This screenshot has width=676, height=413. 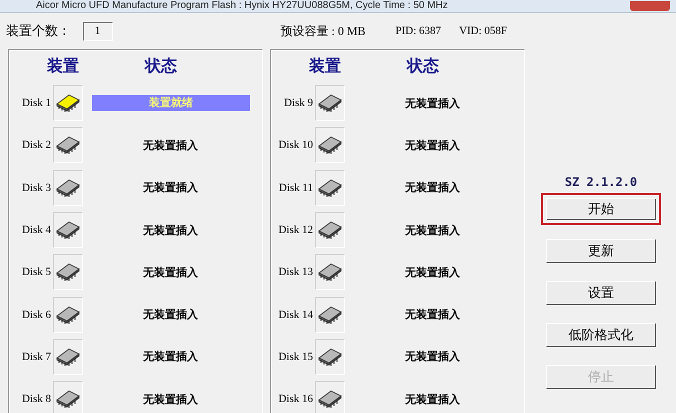 What do you see at coordinates (171, 103) in the screenshot?
I see `status-text: 装置就绪` at bounding box center [171, 103].